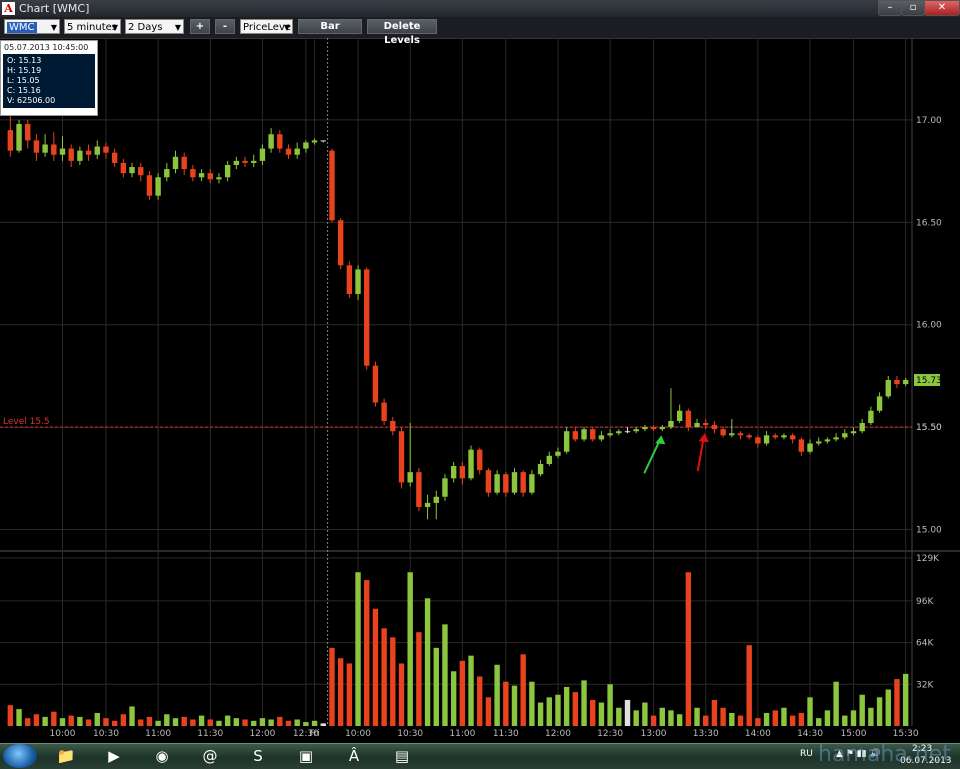 This screenshot has height=769, width=960. What do you see at coordinates (46, 47) in the screenshot?
I see `ohlc-timestamp: 05.07.2013 10:45:00` at bounding box center [46, 47].